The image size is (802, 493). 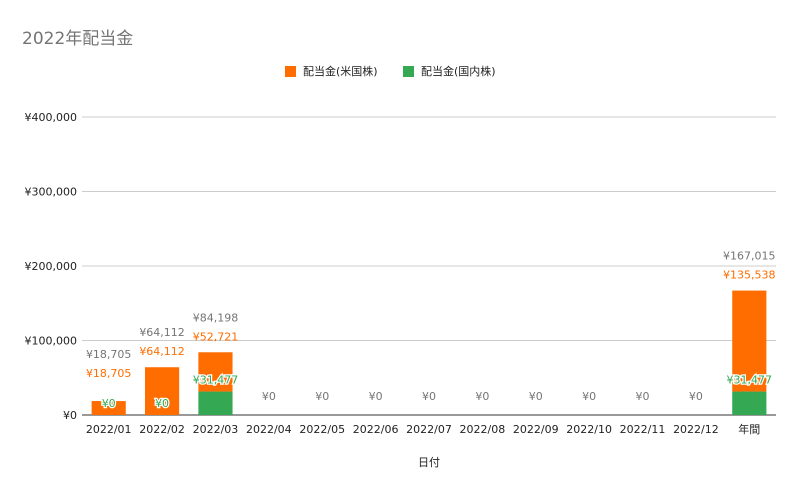 What do you see at coordinates (749, 275) in the screenshot?
I see `data-label-us: ¥135,538` at bounding box center [749, 275].